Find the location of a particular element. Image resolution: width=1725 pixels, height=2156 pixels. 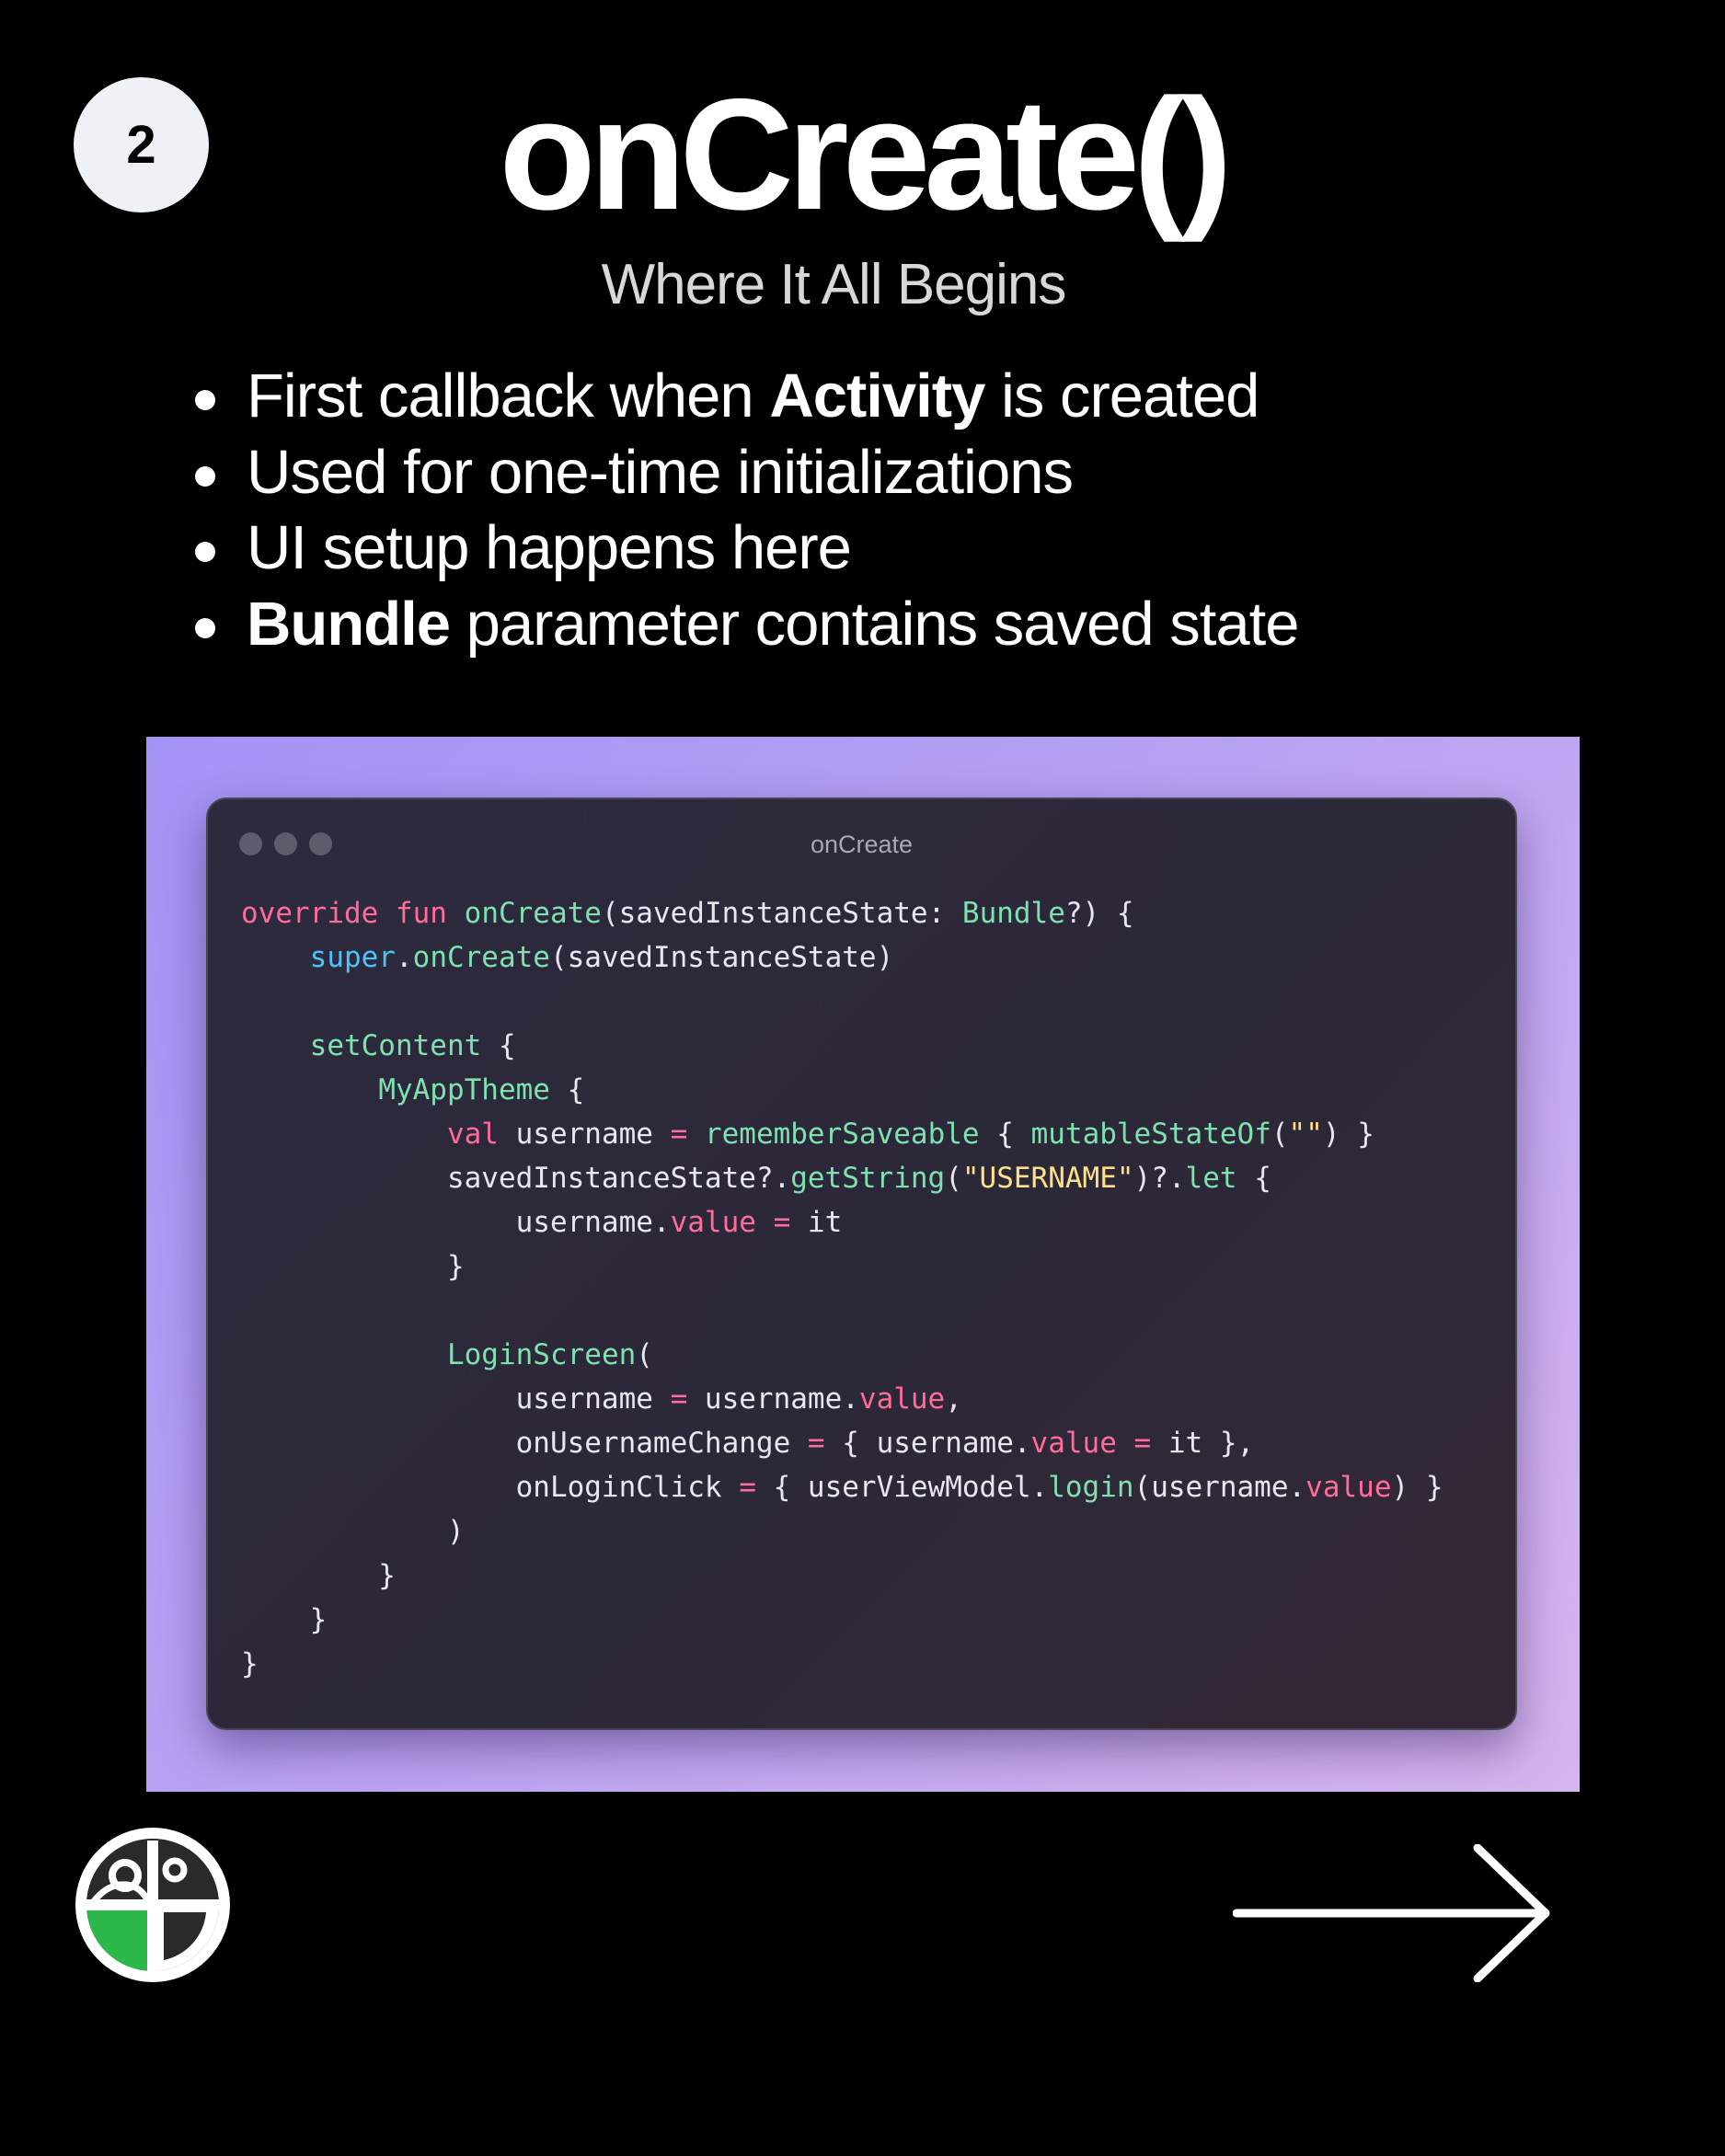

brand-logo-icon is located at coordinates (152, 1905).